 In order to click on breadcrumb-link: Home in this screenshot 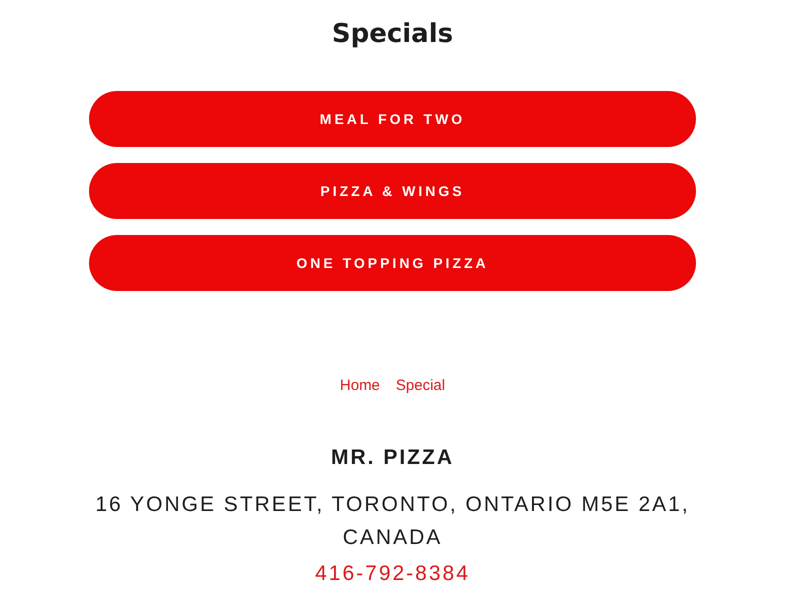, I will do `click(360, 385)`.